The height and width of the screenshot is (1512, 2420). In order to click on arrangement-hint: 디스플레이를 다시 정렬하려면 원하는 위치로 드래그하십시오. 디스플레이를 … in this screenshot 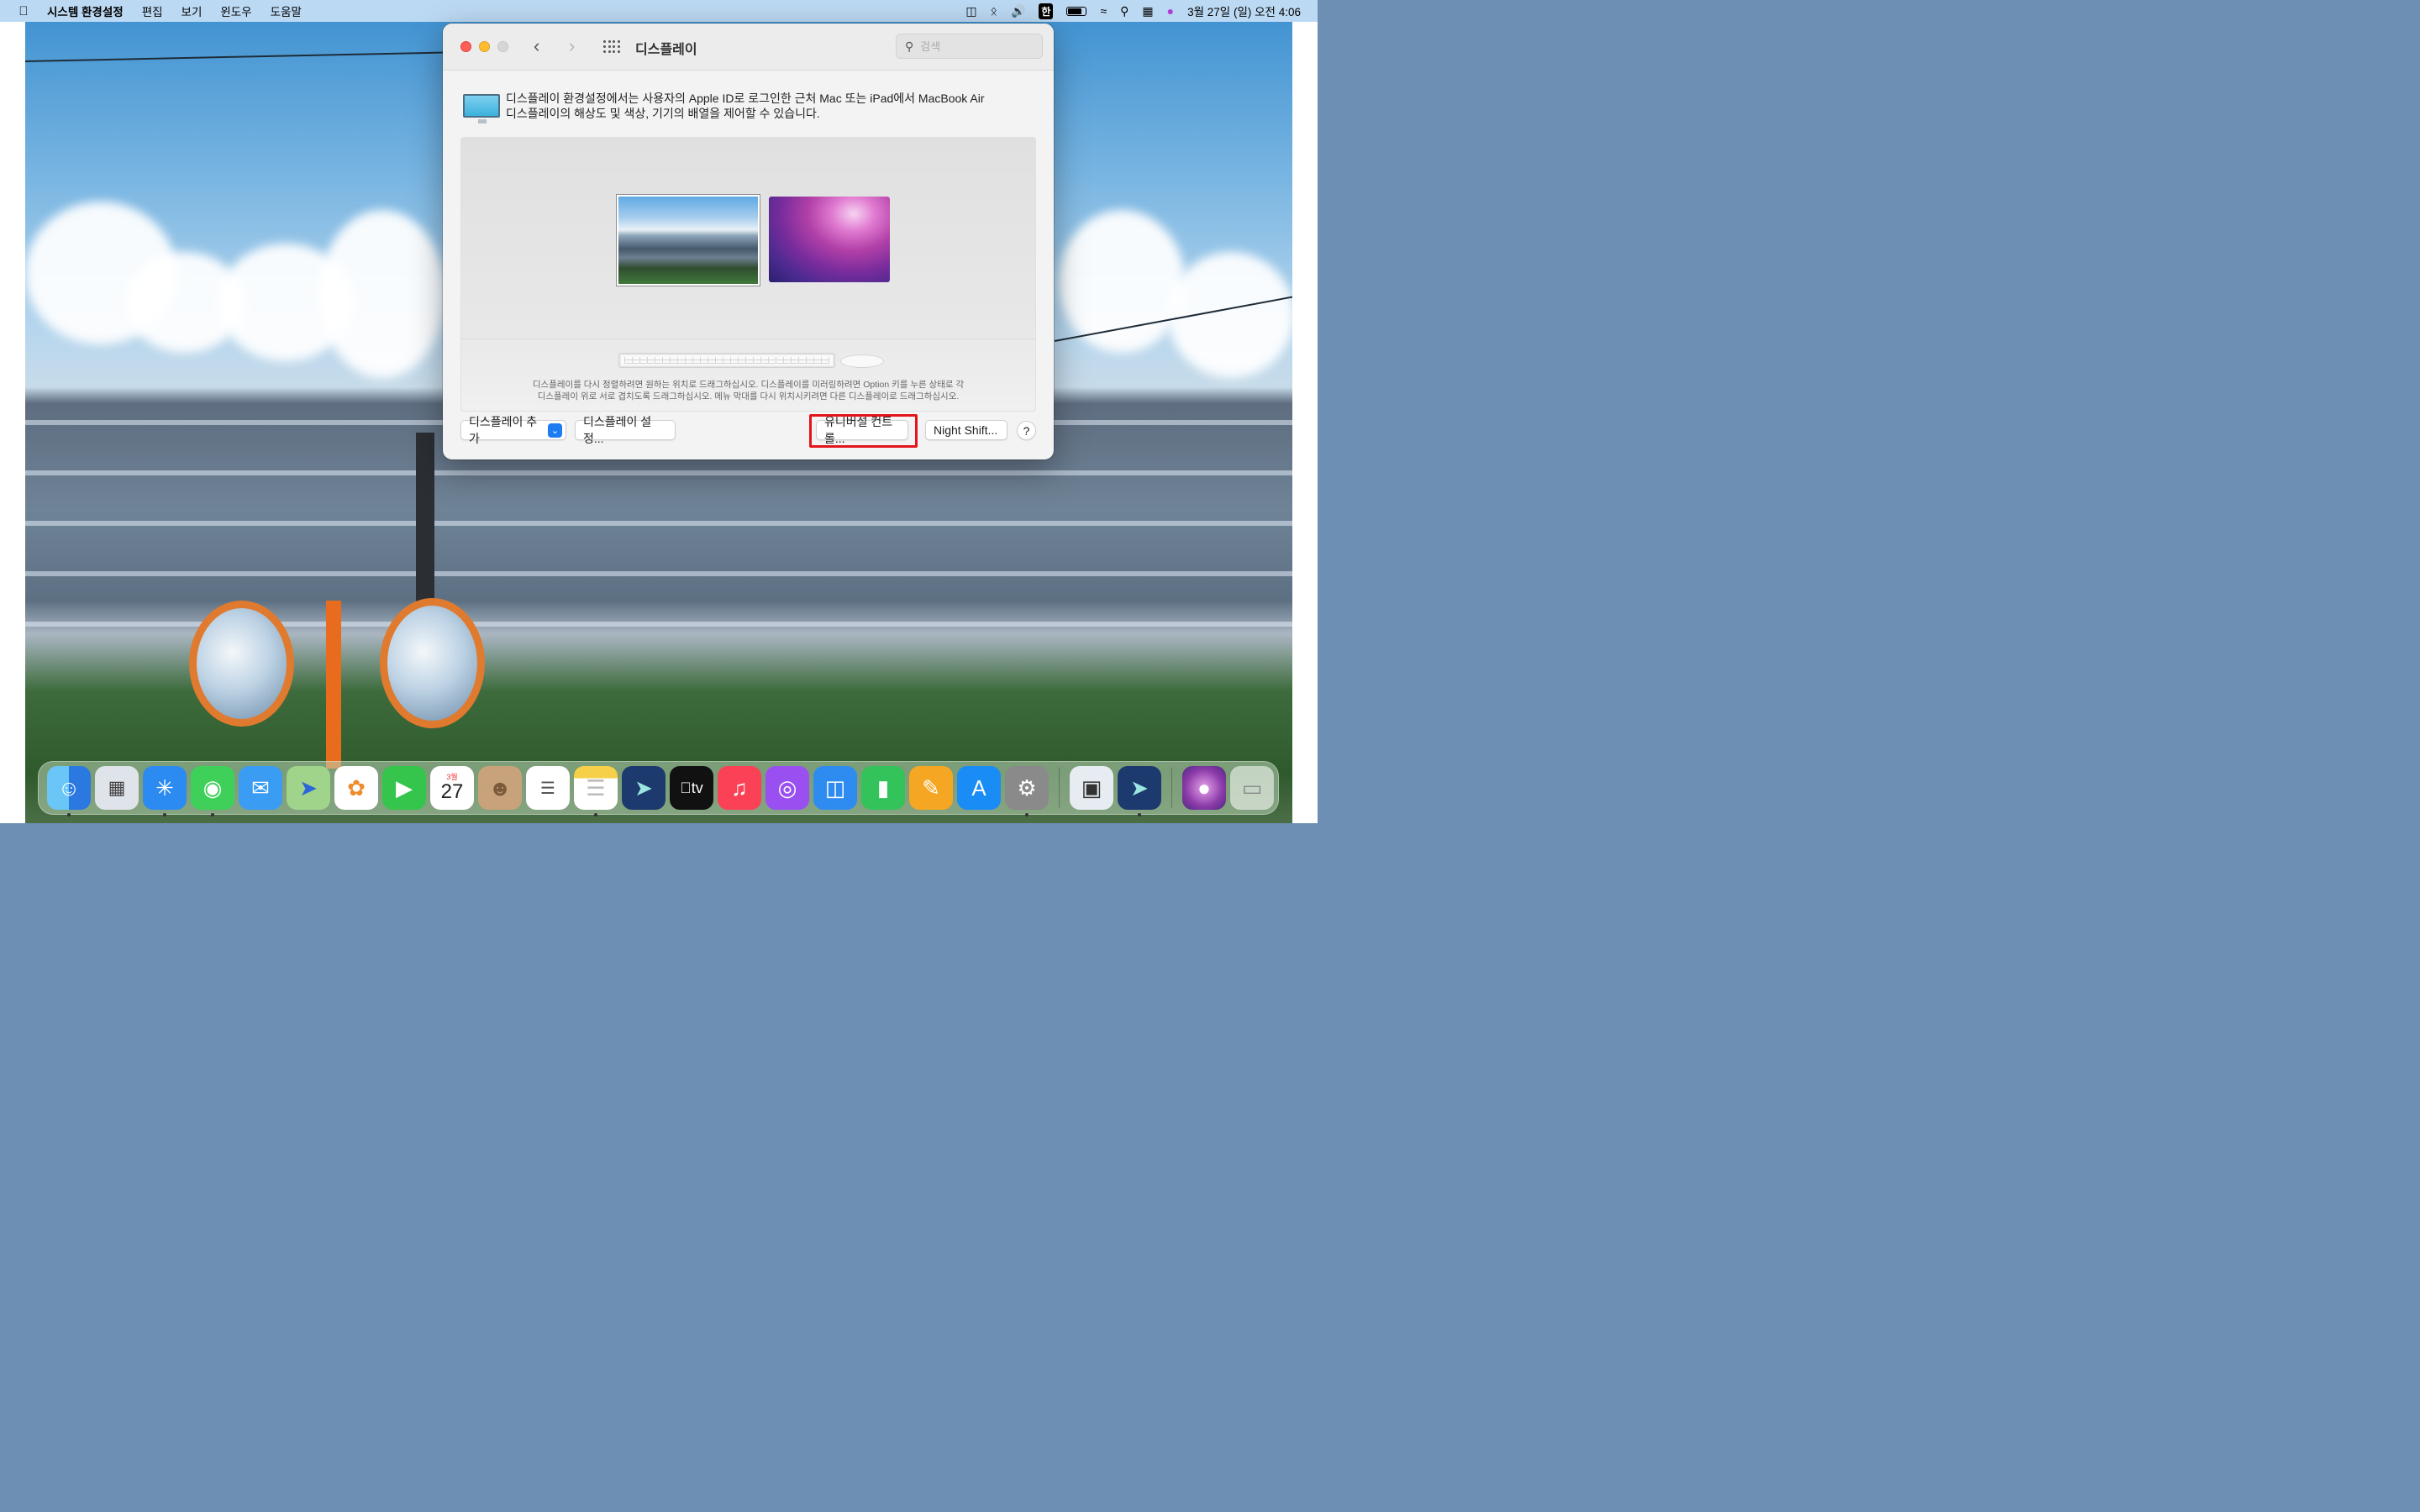, I will do `click(748, 390)`.